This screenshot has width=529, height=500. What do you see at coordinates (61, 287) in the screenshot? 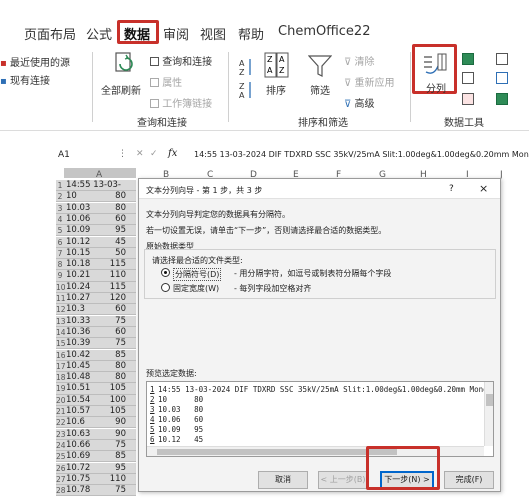
I see `row-number: 10` at bounding box center [61, 287].